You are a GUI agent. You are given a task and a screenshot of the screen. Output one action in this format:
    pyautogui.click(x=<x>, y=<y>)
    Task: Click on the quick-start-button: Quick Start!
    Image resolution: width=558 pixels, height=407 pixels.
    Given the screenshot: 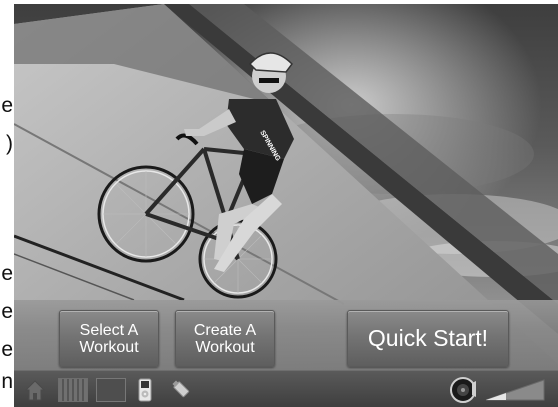 What is the action you would take?
    pyautogui.click(x=428, y=338)
    